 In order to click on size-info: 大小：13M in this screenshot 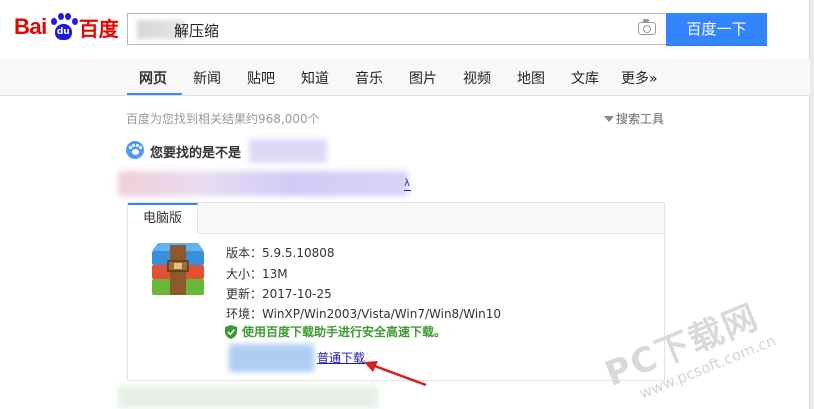, I will do `click(257, 274)`.